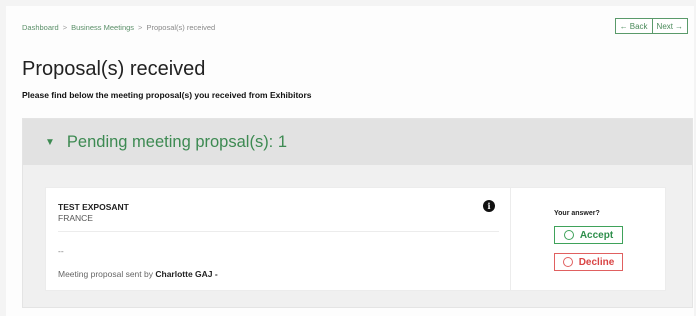  Describe the element at coordinates (357, 142) in the screenshot. I see `pending-proposals-header: ▼ Pending meeting propsal(s): 1` at that location.